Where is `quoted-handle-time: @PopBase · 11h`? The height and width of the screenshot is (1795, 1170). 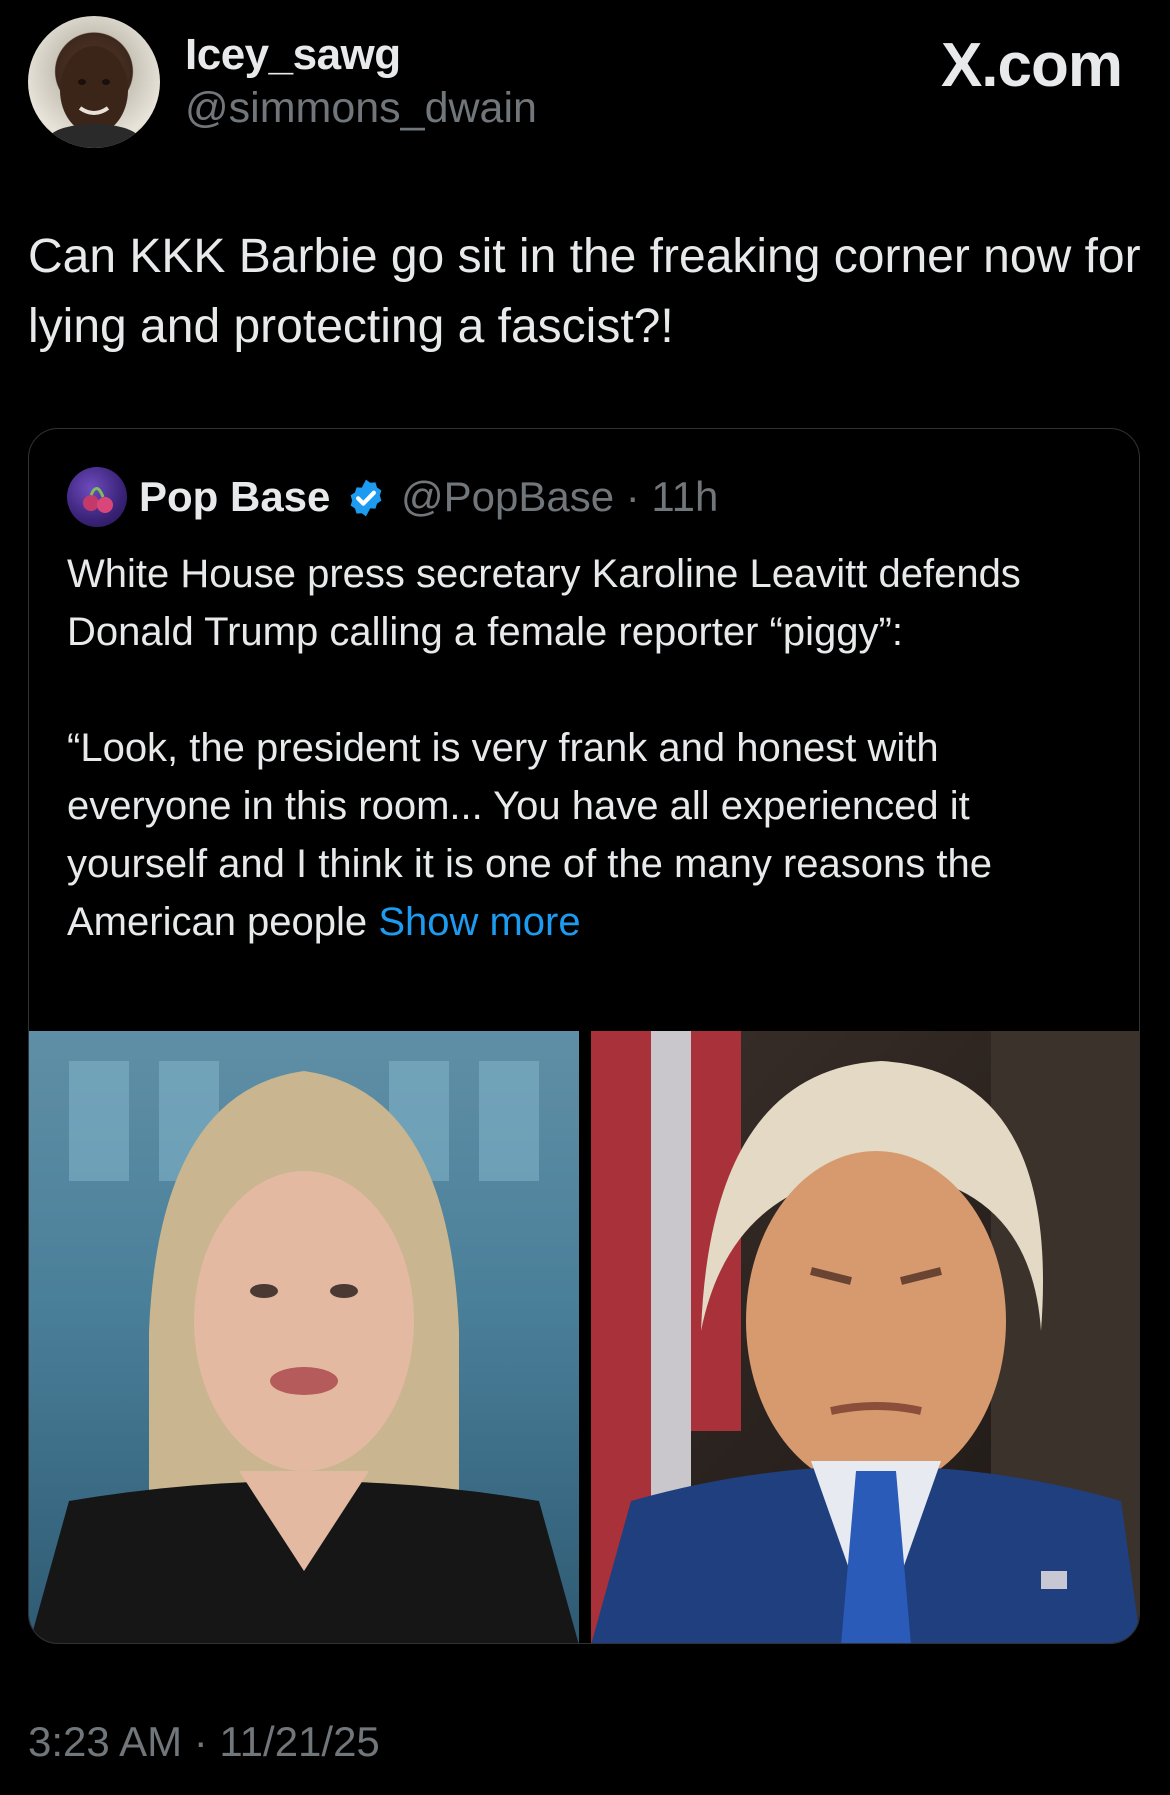
quoted-handle-time: @PopBase · 11h is located at coordinates (559, 497).